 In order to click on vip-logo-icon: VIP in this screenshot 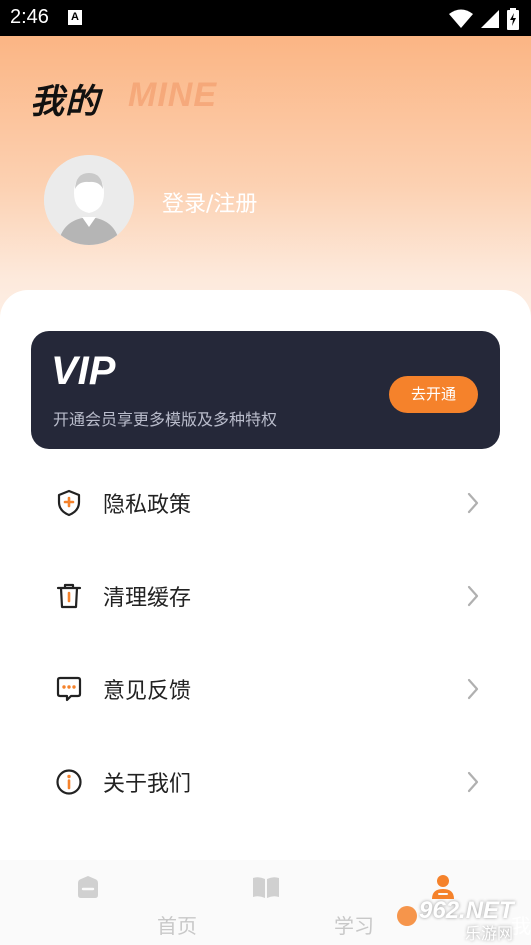, I will do `click(83, 371)`.